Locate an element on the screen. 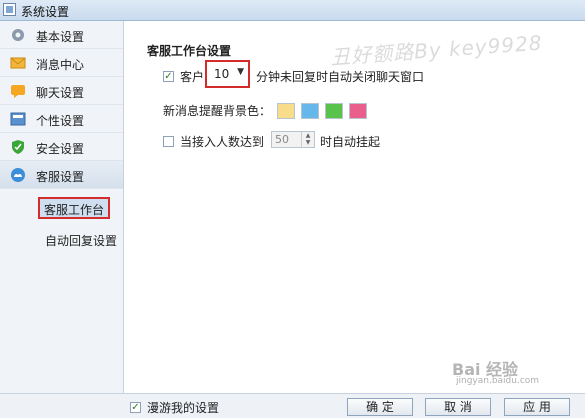 This screenshot has width=585, height=418. stepper-buttons: ▲ ▼ is located at coordinates (307, 139).